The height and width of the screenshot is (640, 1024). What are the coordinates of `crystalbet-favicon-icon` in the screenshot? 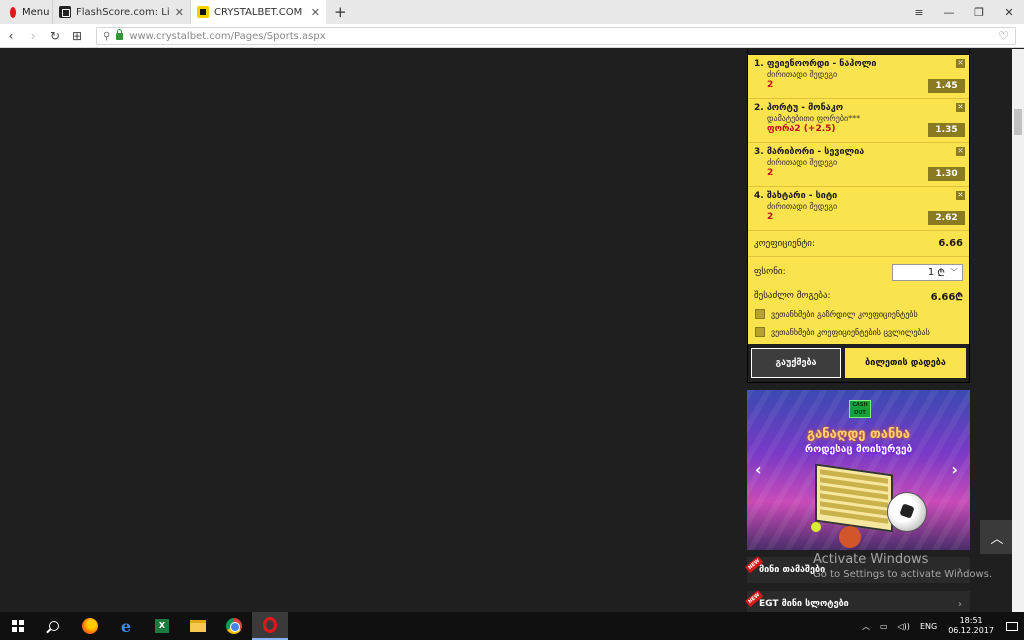 It's located at (203, 12).